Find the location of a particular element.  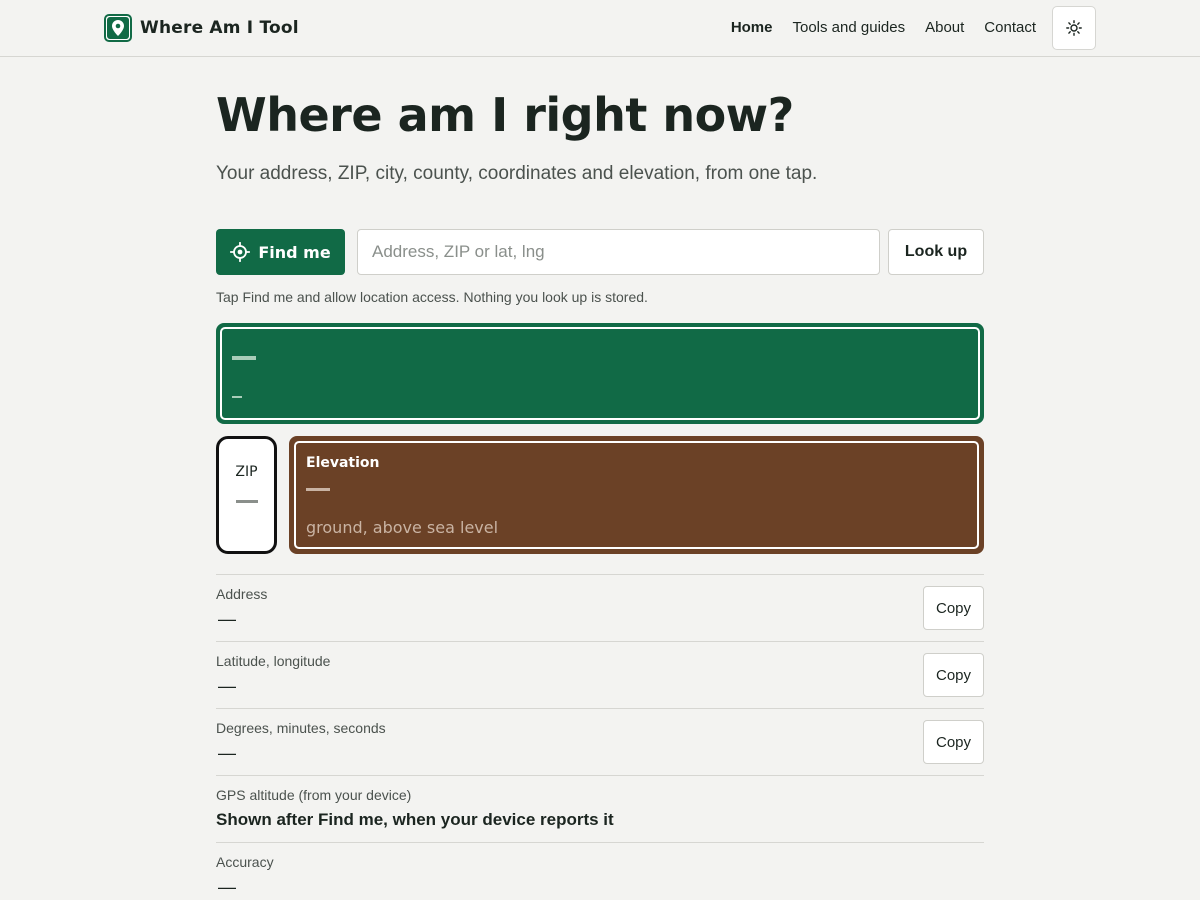

nav-home: Home is located at coordinates (752, 28).